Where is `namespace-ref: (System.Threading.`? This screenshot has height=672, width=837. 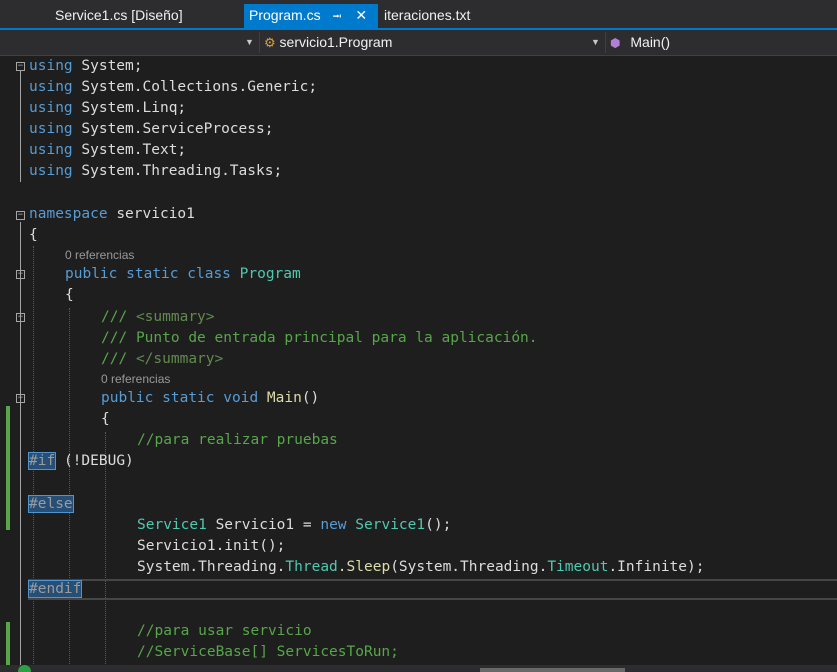 namespace-ref: (System.Threading. is located at coordinates (468, 567).